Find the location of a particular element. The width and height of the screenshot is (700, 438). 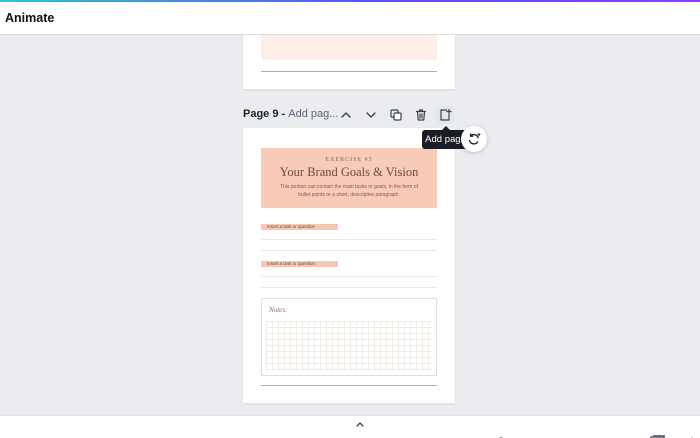

magic-refresh-icon is located at coordinates (474, 138).